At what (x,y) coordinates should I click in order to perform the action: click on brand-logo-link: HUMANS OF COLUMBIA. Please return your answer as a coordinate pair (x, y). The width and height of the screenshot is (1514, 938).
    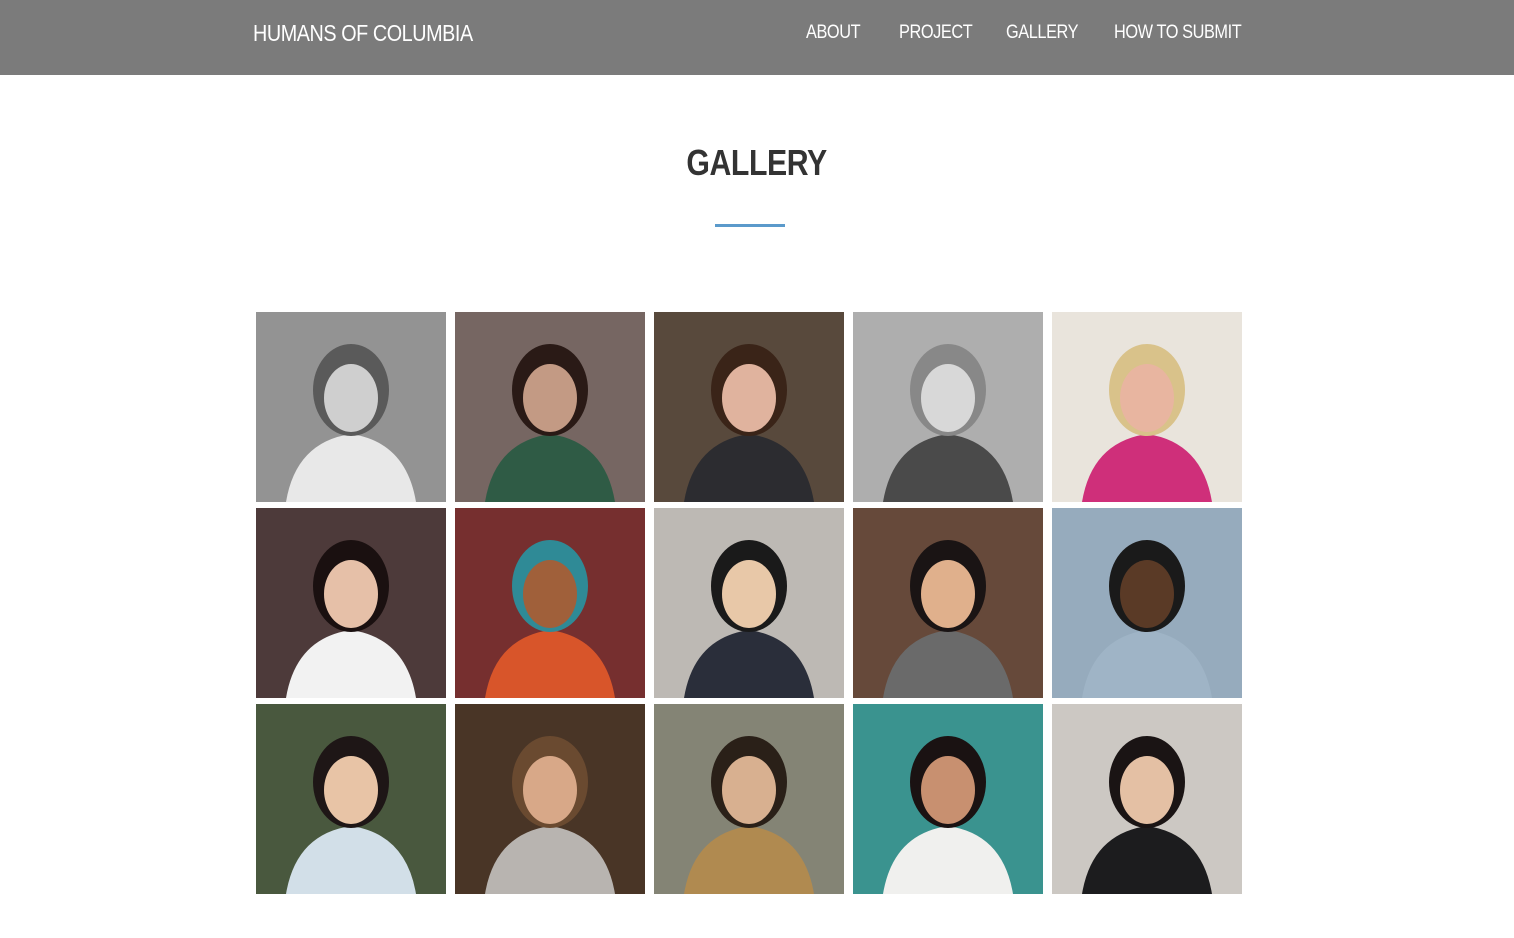
    Looking at the image, I should click on (363, 33).